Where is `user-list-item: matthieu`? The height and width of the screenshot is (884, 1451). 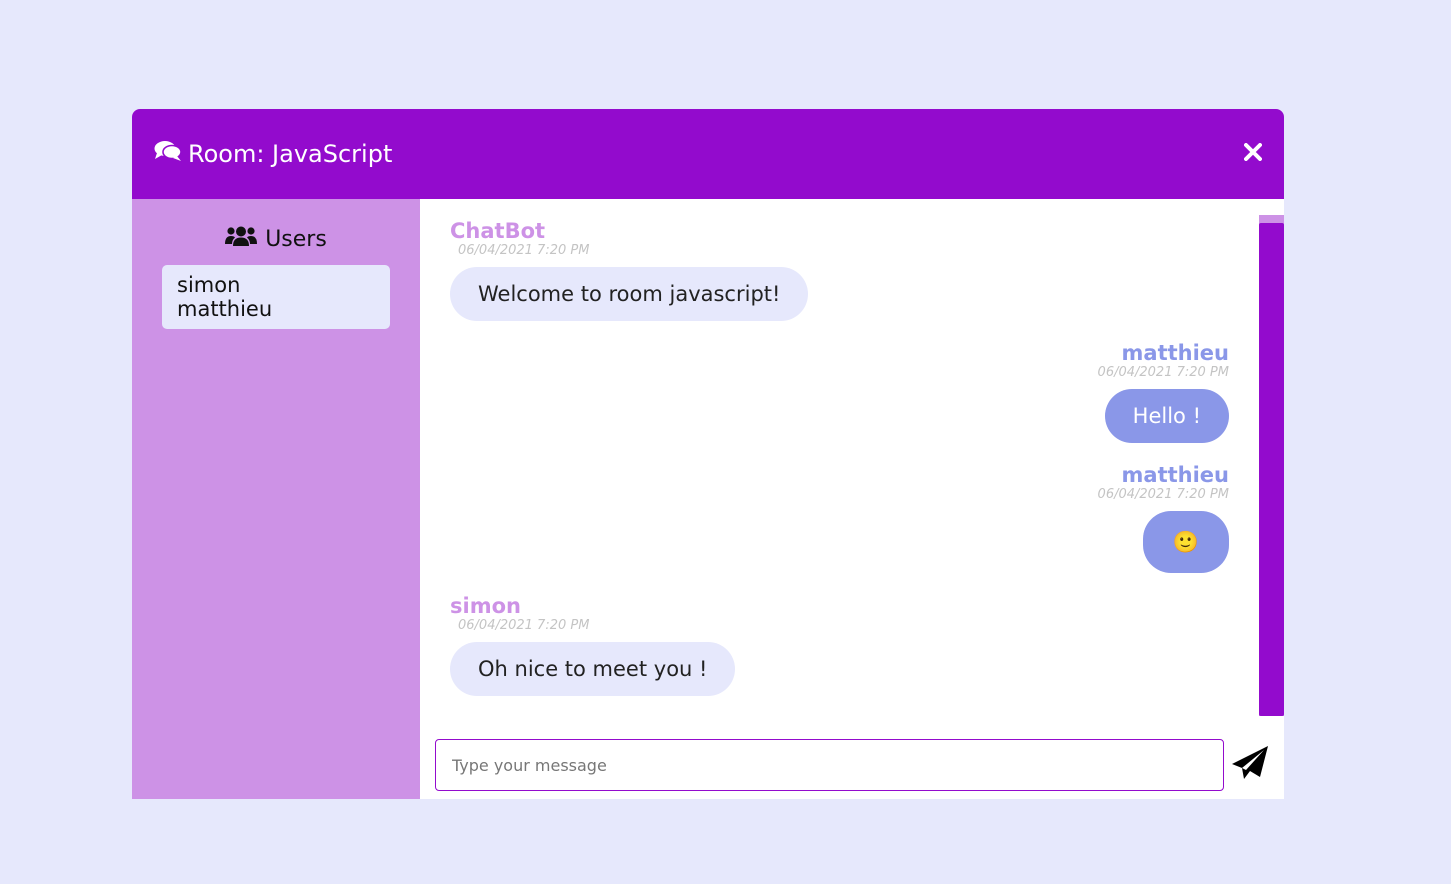 user-list-item: matthieu is located at coordinates (225, 309).